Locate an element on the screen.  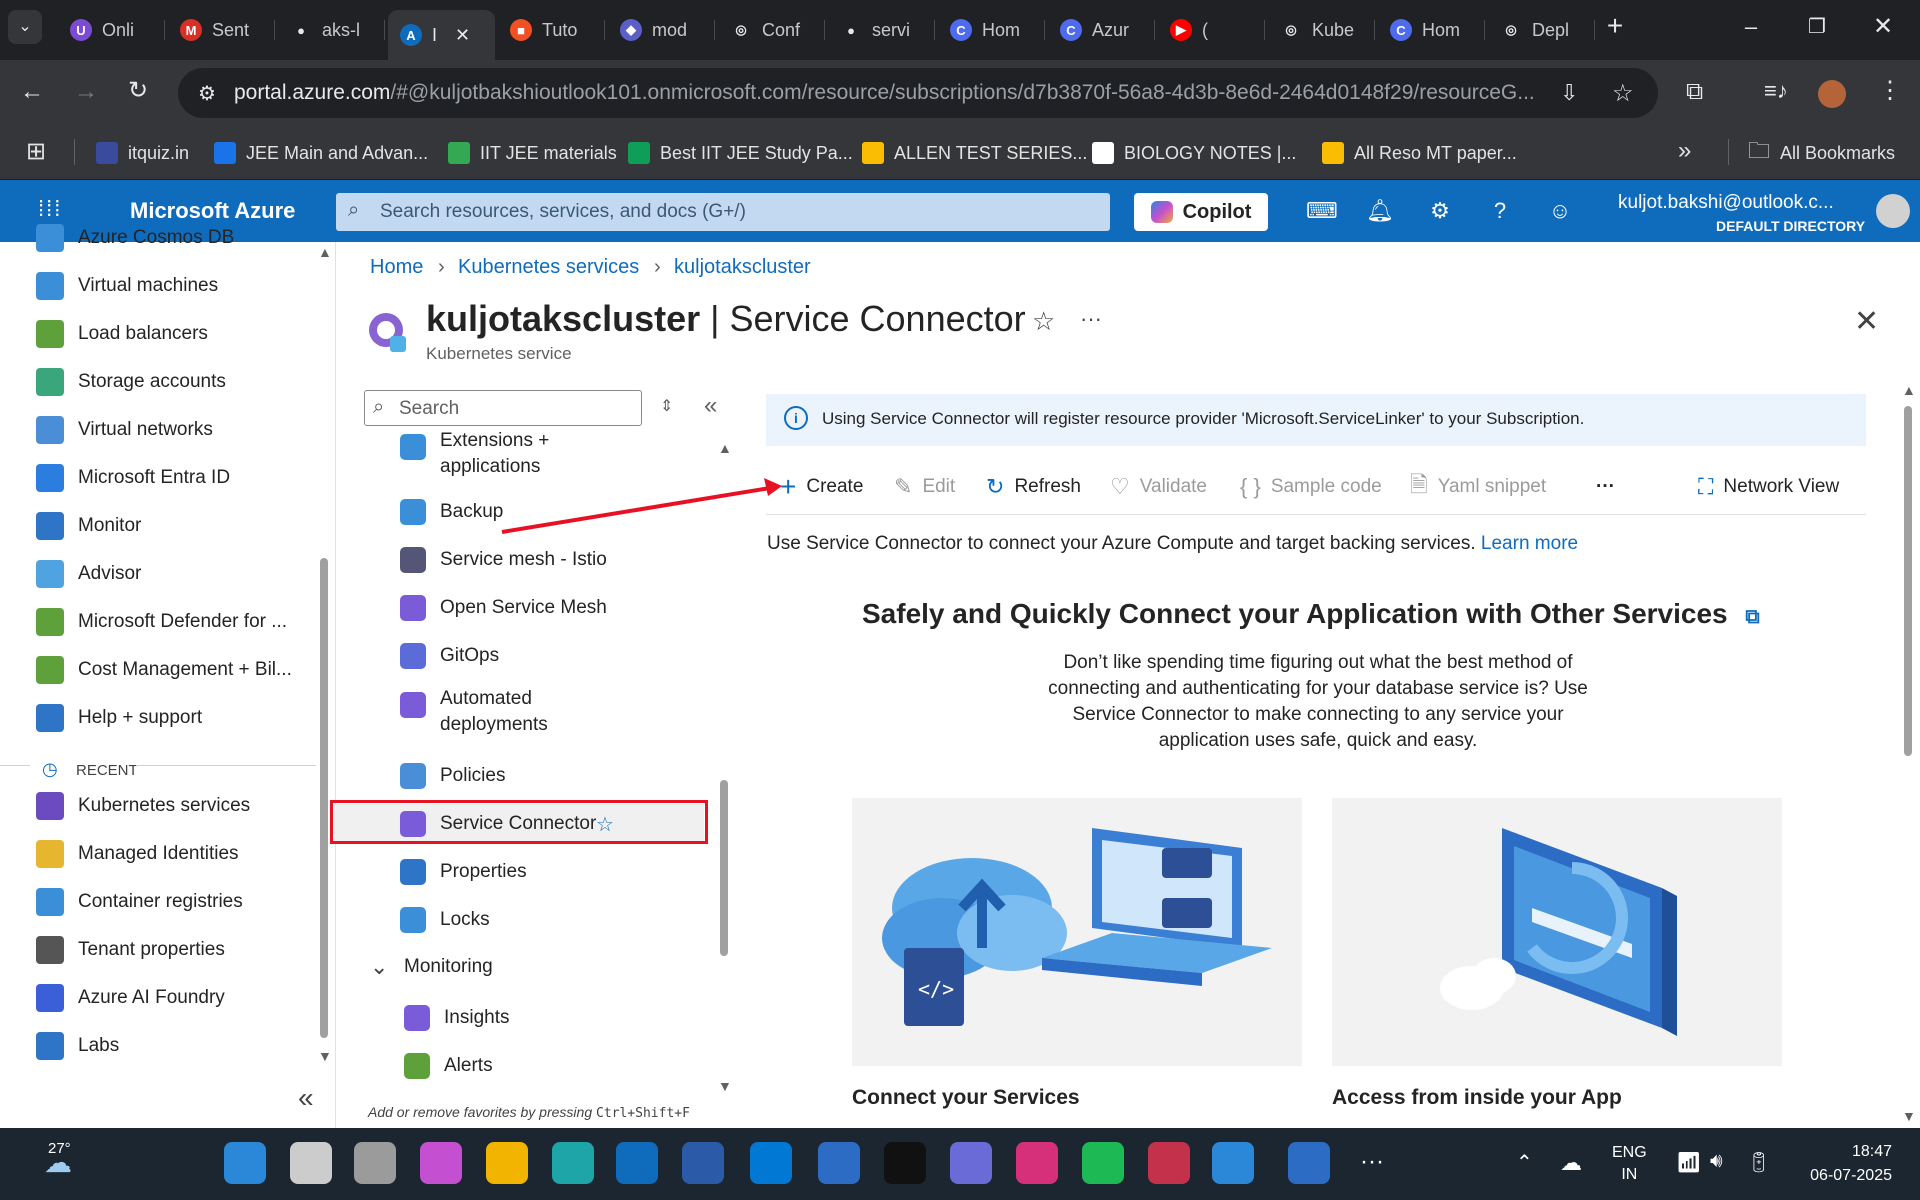
clock-time: 18:47 is located at coordinates (1871, 1151).